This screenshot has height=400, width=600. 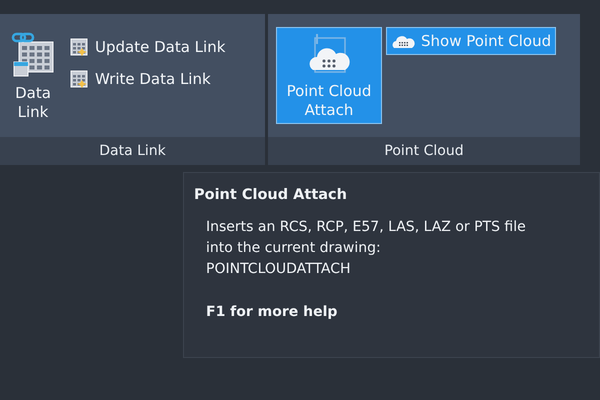 What do you see at coordinates (33, 76) in the screenshot?
I see `ribbon-button: Data Link` at bounding box center [33, 76].